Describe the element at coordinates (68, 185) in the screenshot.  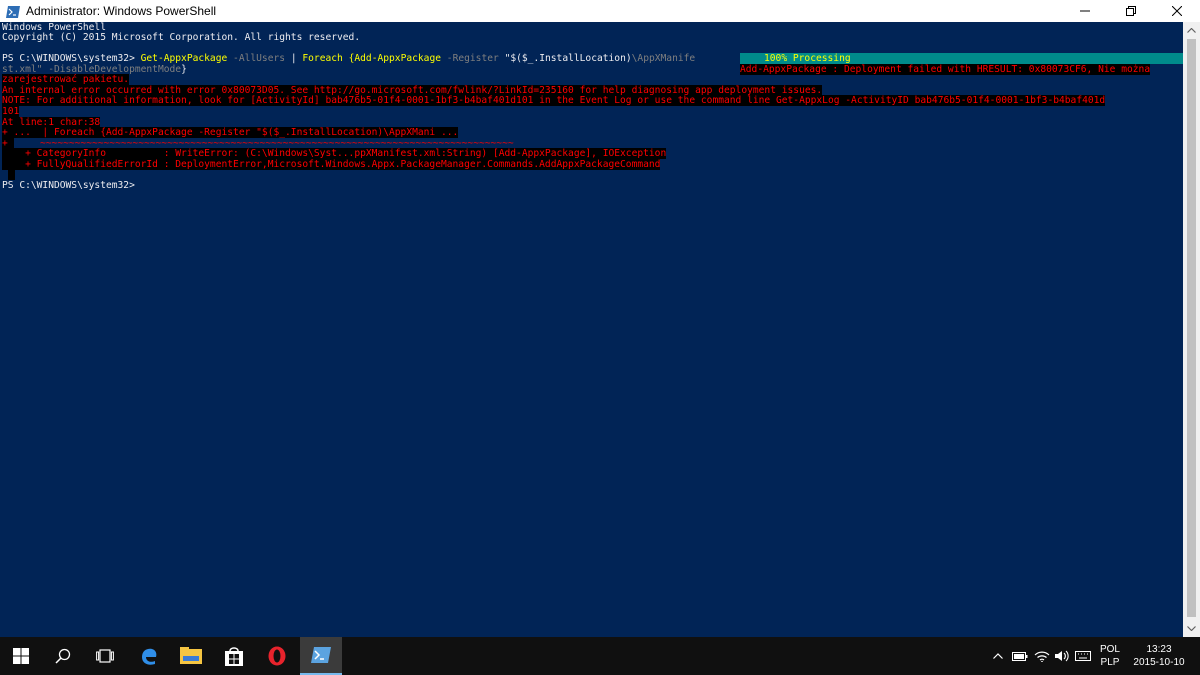
I see `prompt-line: PS C:\WINDOWS\system32>` at that location.